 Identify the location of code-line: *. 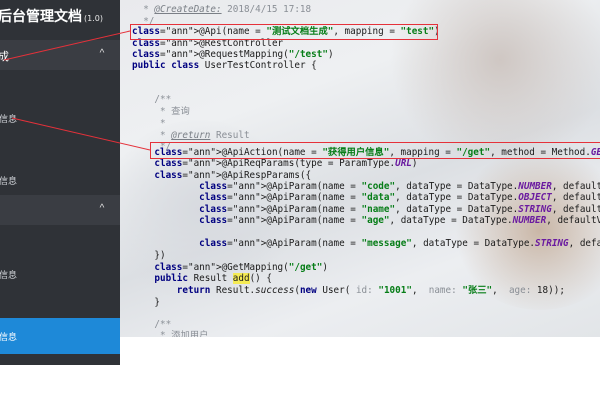
(149, 123).